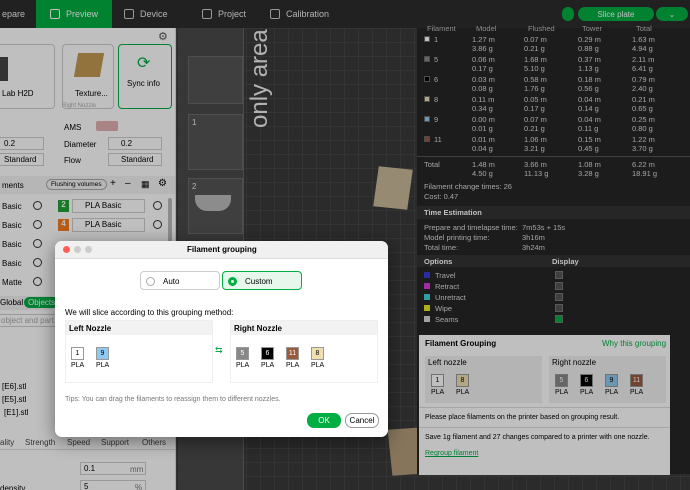 The height and width of the screenshot is (490, 690). What do you see at coordinates (139, 351) in the screenshot?
I see `left-nozzle-box: Left Nozzle 1 PLA 9 PLA` at bounding box center [139, 351].